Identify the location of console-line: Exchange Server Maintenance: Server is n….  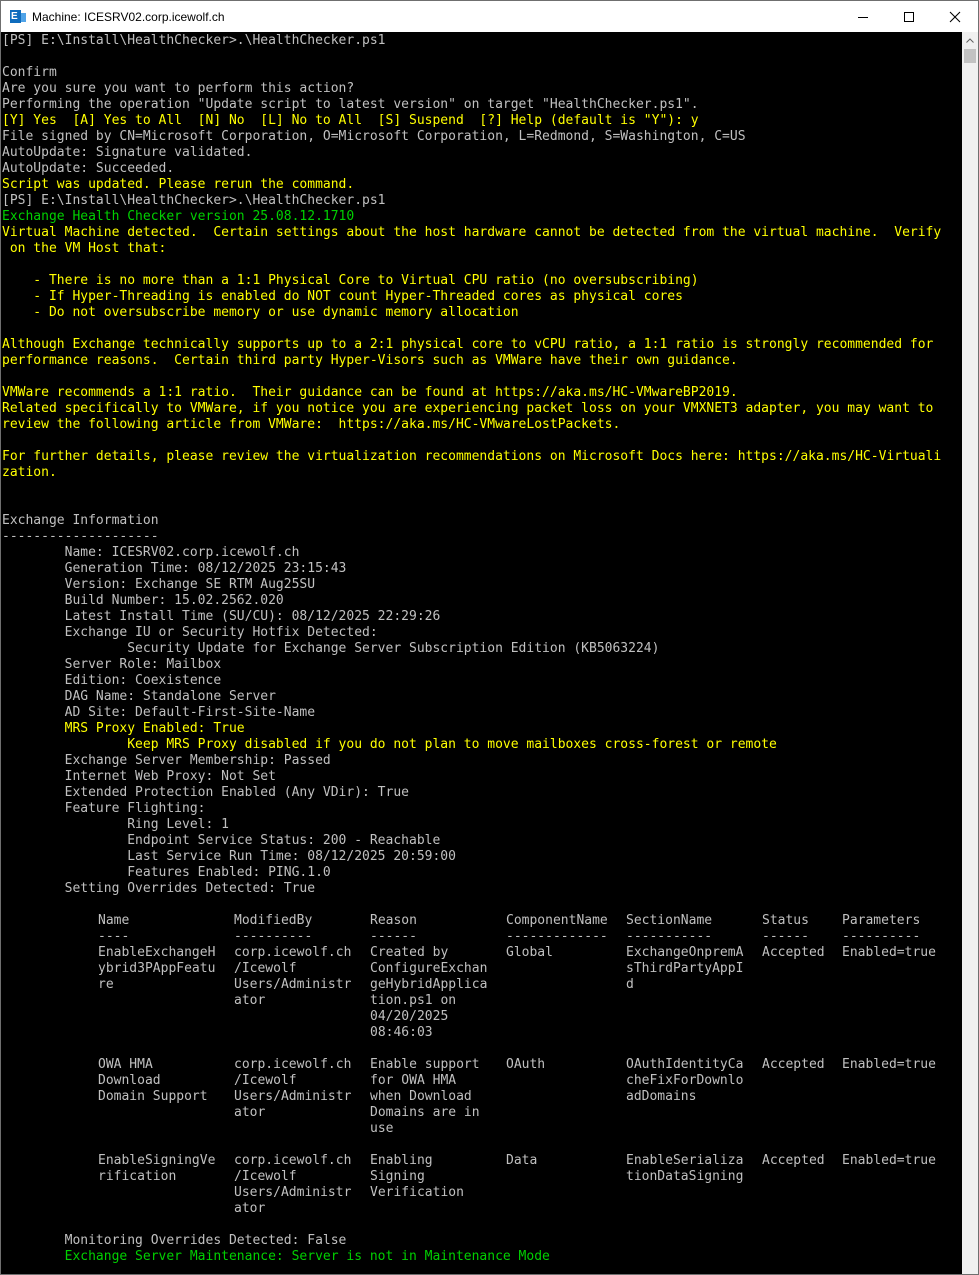
(276, 1256).